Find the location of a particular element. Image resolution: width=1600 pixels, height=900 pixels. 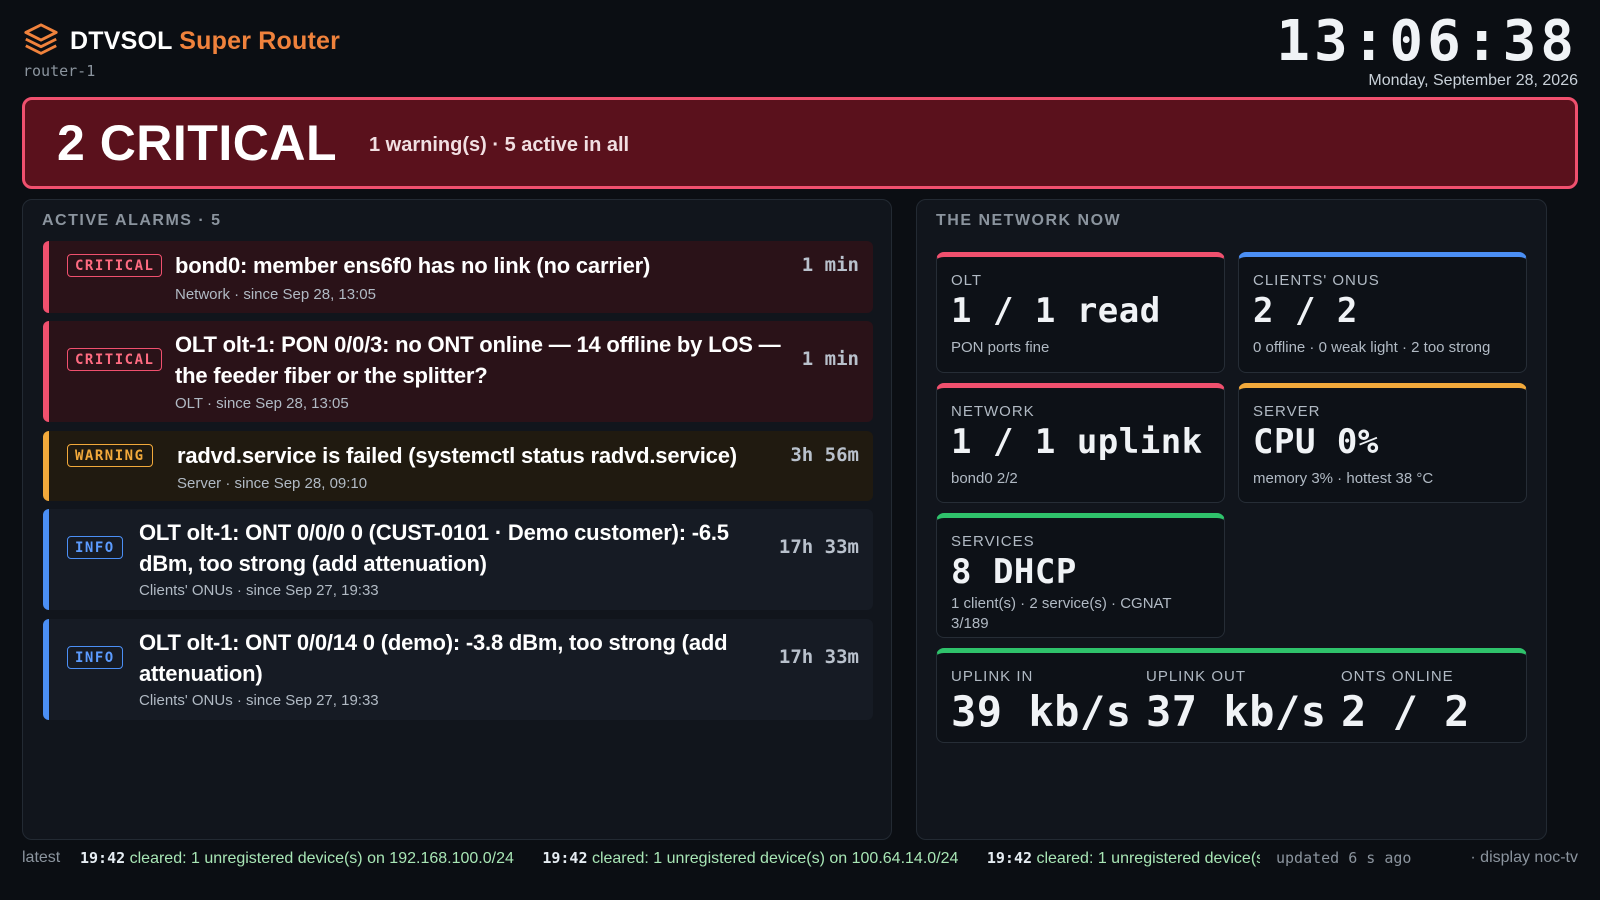

card-sub: 0 offline · 0 weak light · 2 too strong is located at coordinates (1372, 347).